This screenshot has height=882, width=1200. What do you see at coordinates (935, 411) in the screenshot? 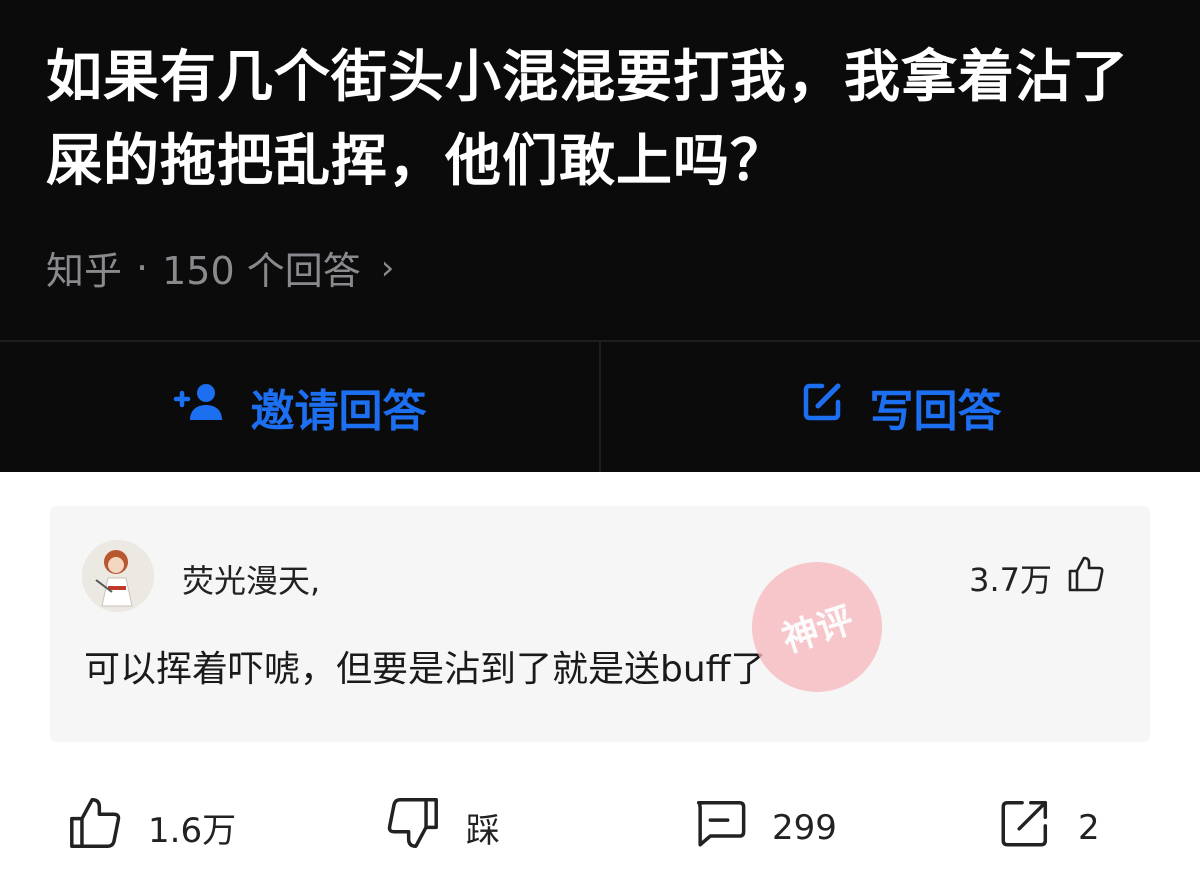
I see `write-answer-label: 写回答` at bounding box center [935, 411].